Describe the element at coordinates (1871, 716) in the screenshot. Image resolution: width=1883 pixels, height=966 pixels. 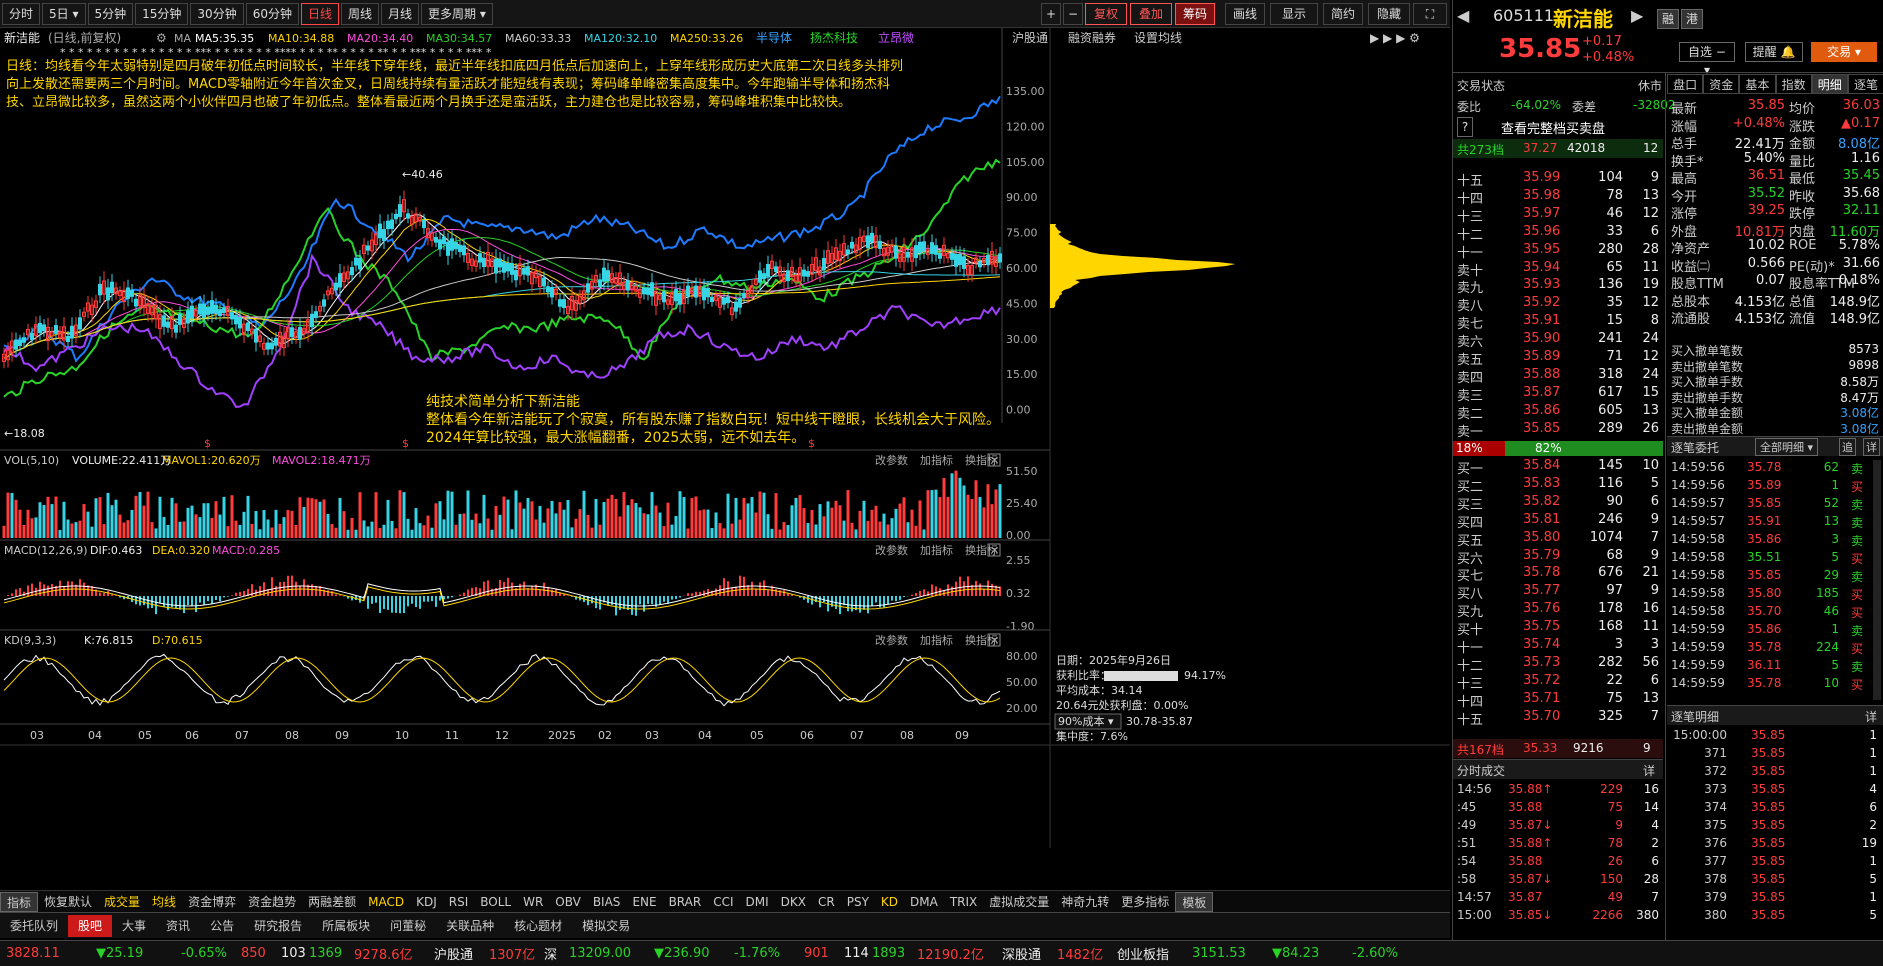
I see `zbmx-detail-button: 详` at that location.